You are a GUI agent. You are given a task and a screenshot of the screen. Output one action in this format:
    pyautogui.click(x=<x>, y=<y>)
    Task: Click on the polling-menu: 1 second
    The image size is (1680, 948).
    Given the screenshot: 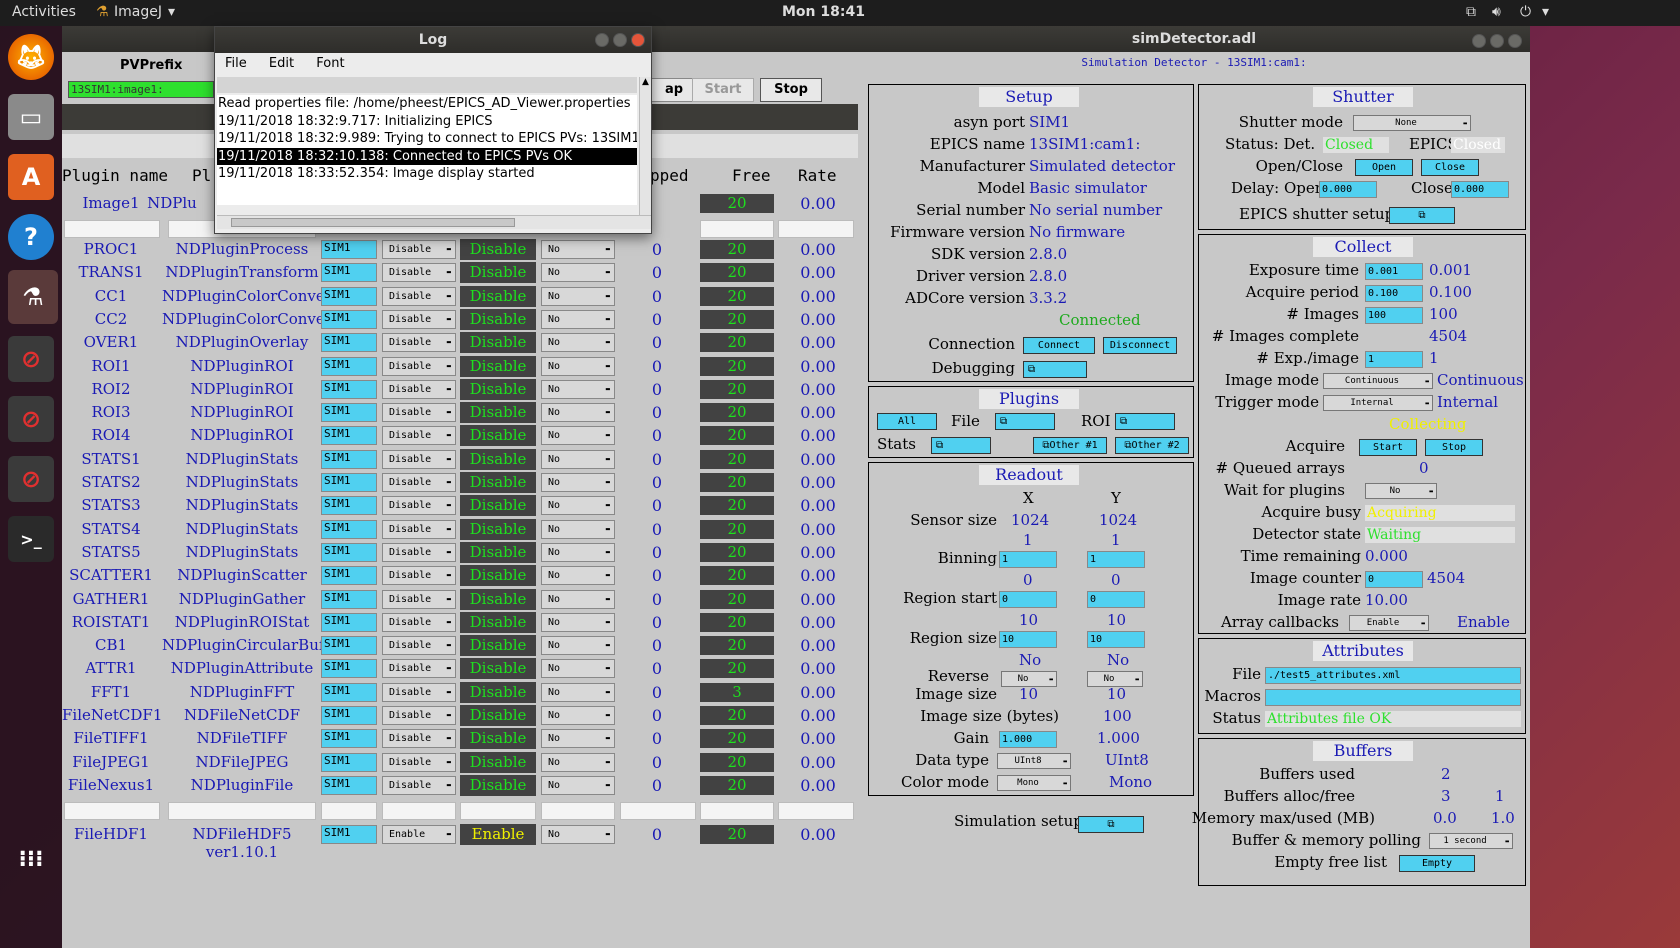 What is the action you would take?
    pyautogui.click(x=1471, y=841)
    